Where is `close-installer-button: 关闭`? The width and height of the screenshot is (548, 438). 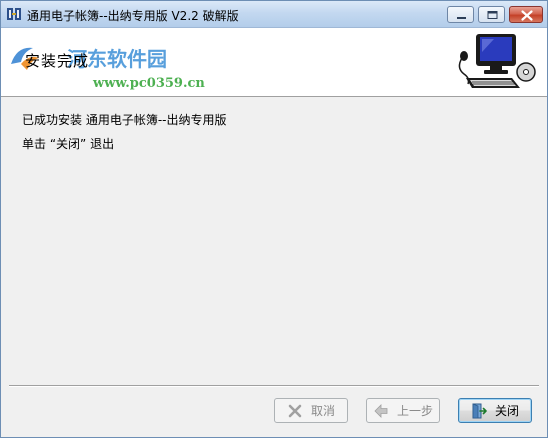 close-installer-button: 关闭 is located at coordinates (495, 410).